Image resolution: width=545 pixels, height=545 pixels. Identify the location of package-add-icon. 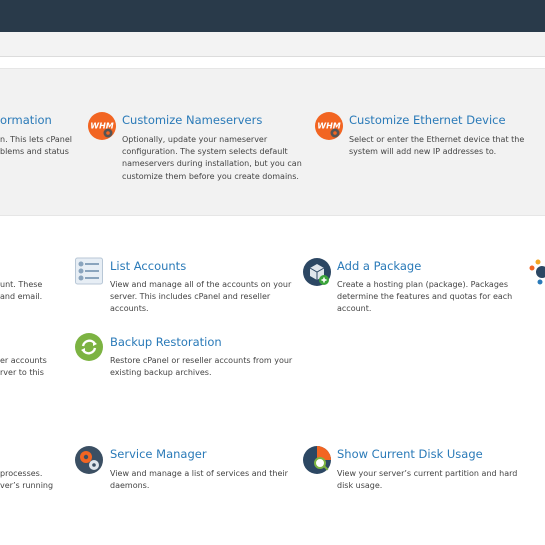
(317, 272).